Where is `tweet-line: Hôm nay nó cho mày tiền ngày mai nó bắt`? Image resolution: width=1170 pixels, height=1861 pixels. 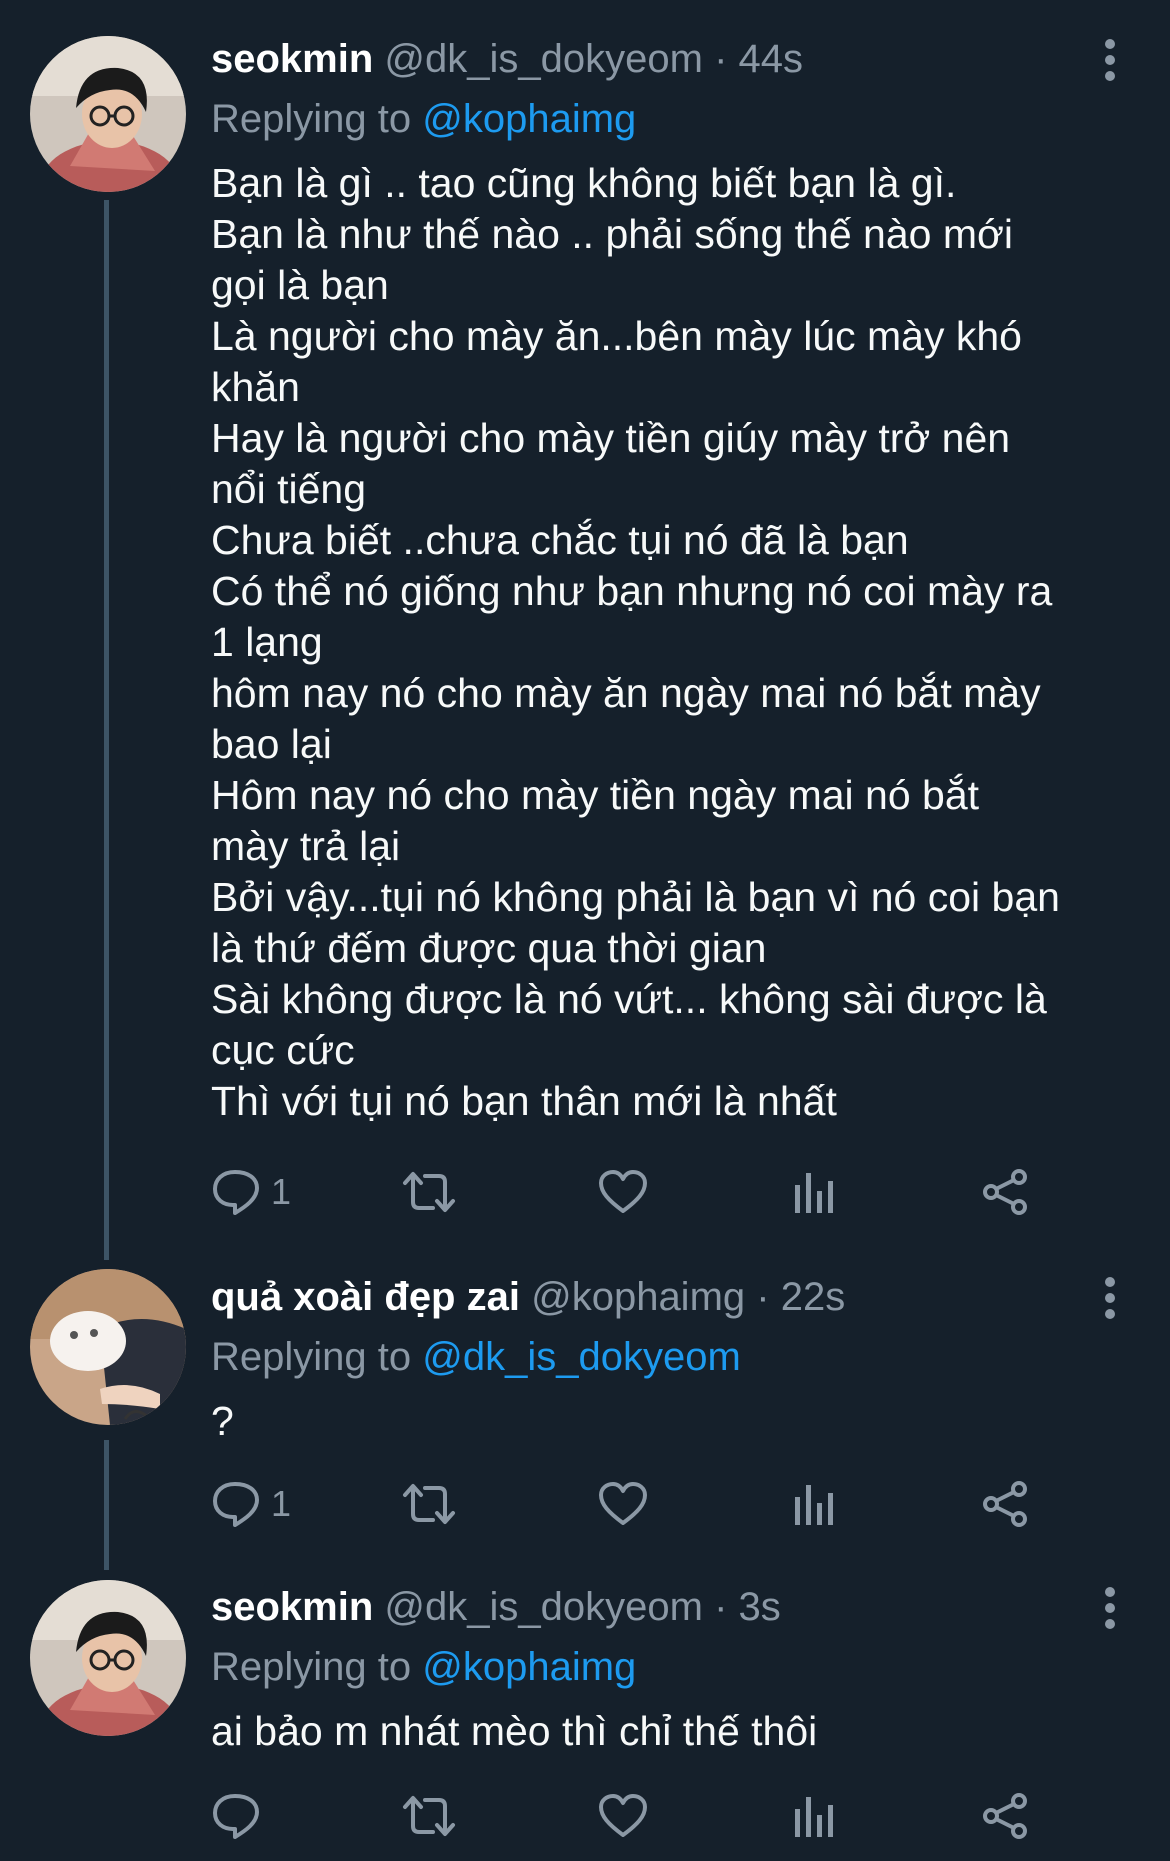
tweet-line: Hôm nay nó cho mày tiền ngày mai nó bắt is located at coordinates (595, 795).